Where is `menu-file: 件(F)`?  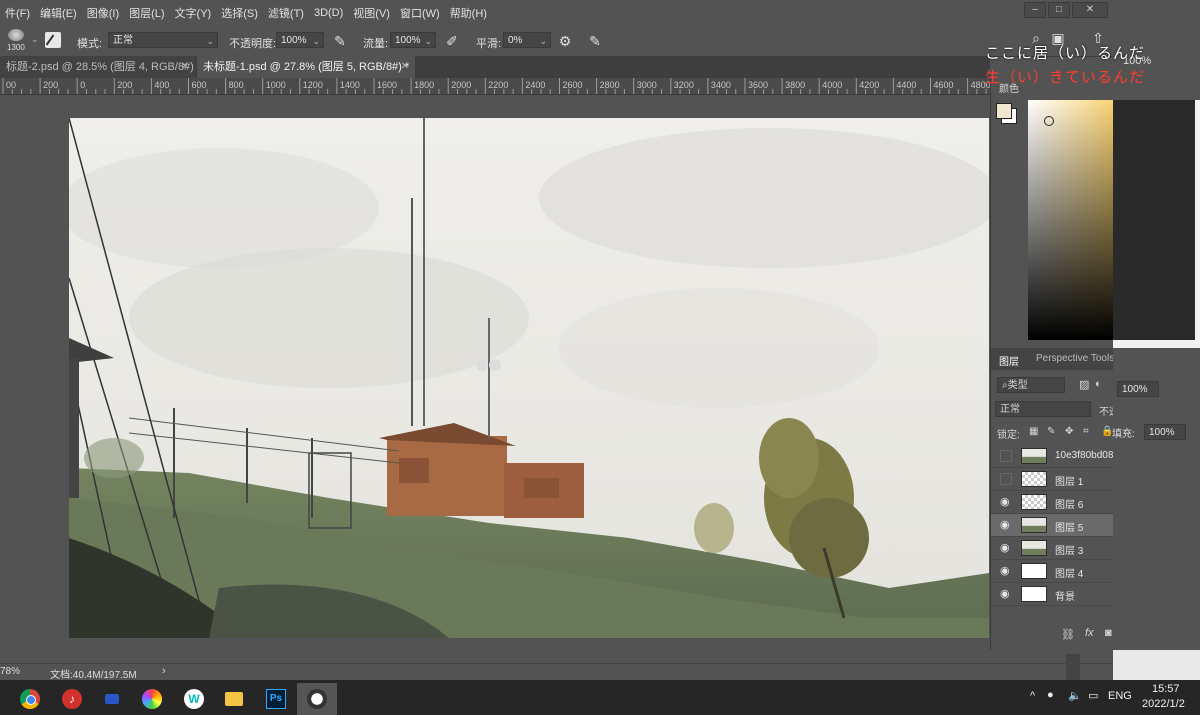 menu-file: 件(F) is located at coordinates (17, 13).